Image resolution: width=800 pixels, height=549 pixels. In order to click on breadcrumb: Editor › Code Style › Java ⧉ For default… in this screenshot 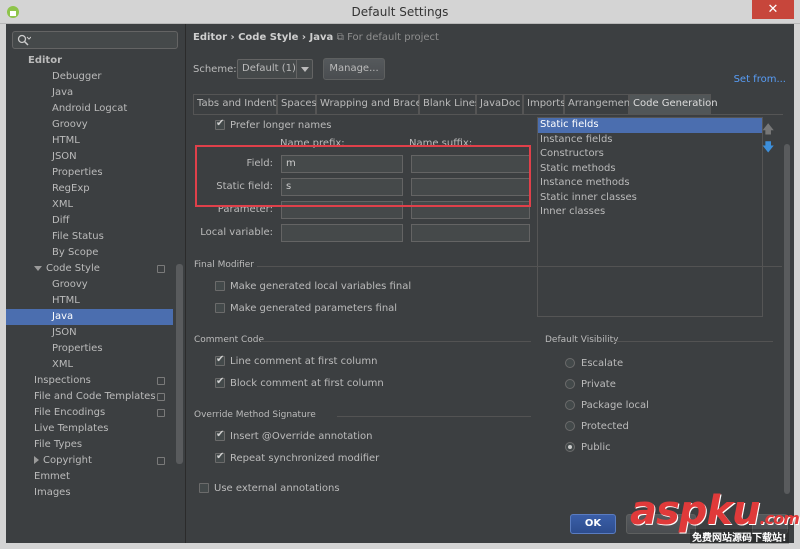, I will do `click(316, 37)`.